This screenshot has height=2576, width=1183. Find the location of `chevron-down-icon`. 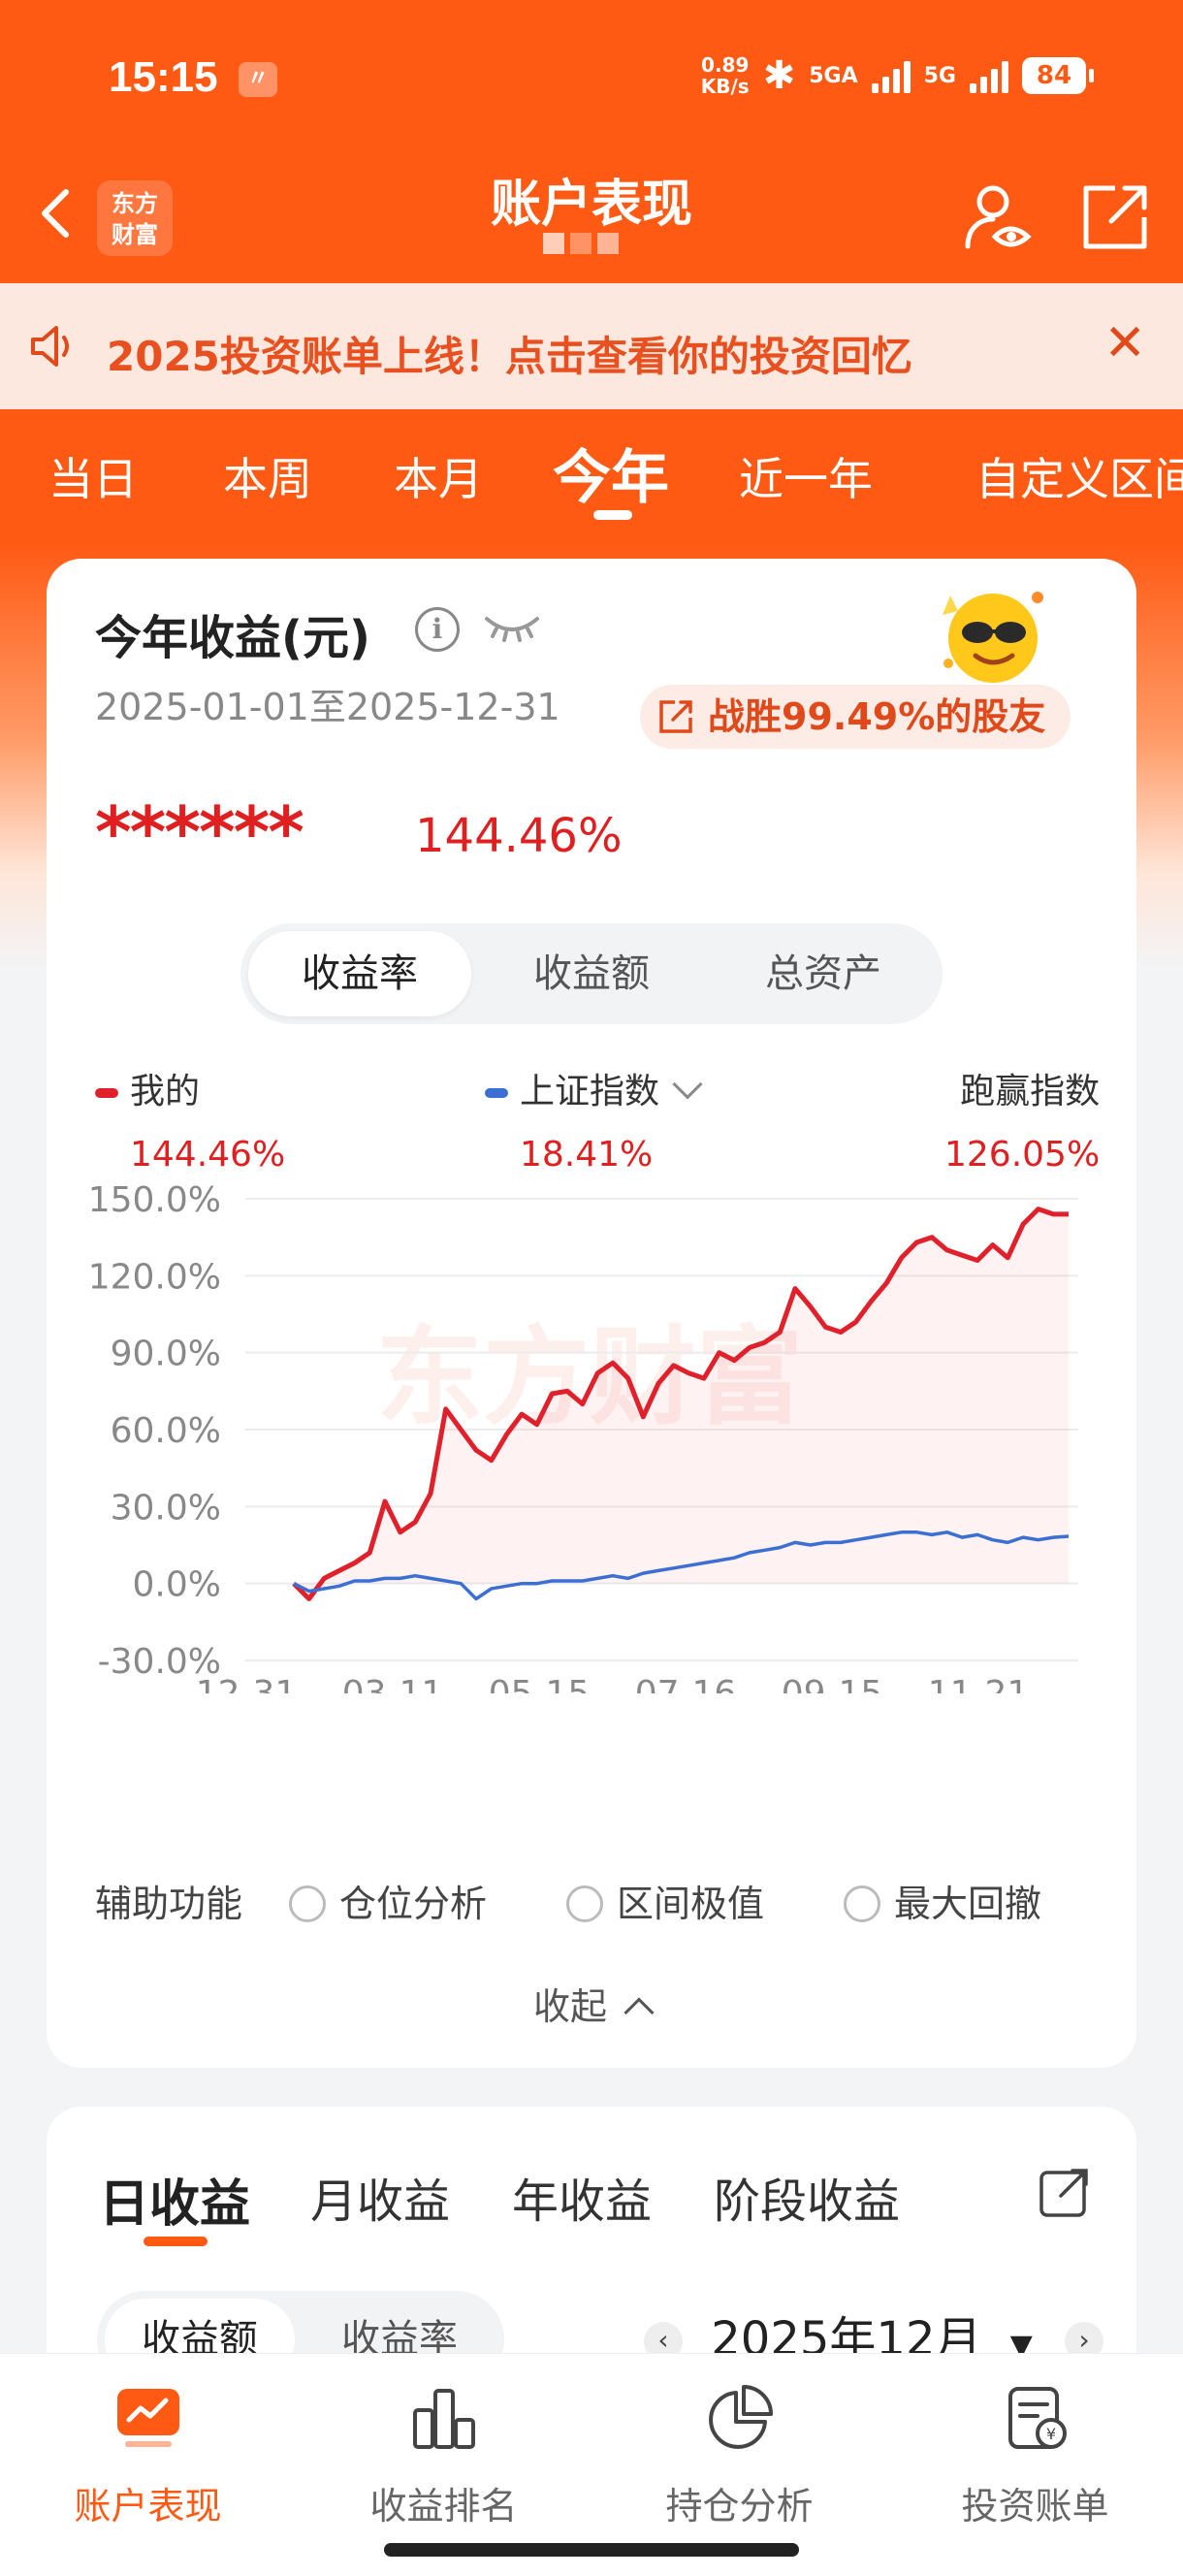

chevron-down-icon is located at coordinates (687, 1084).